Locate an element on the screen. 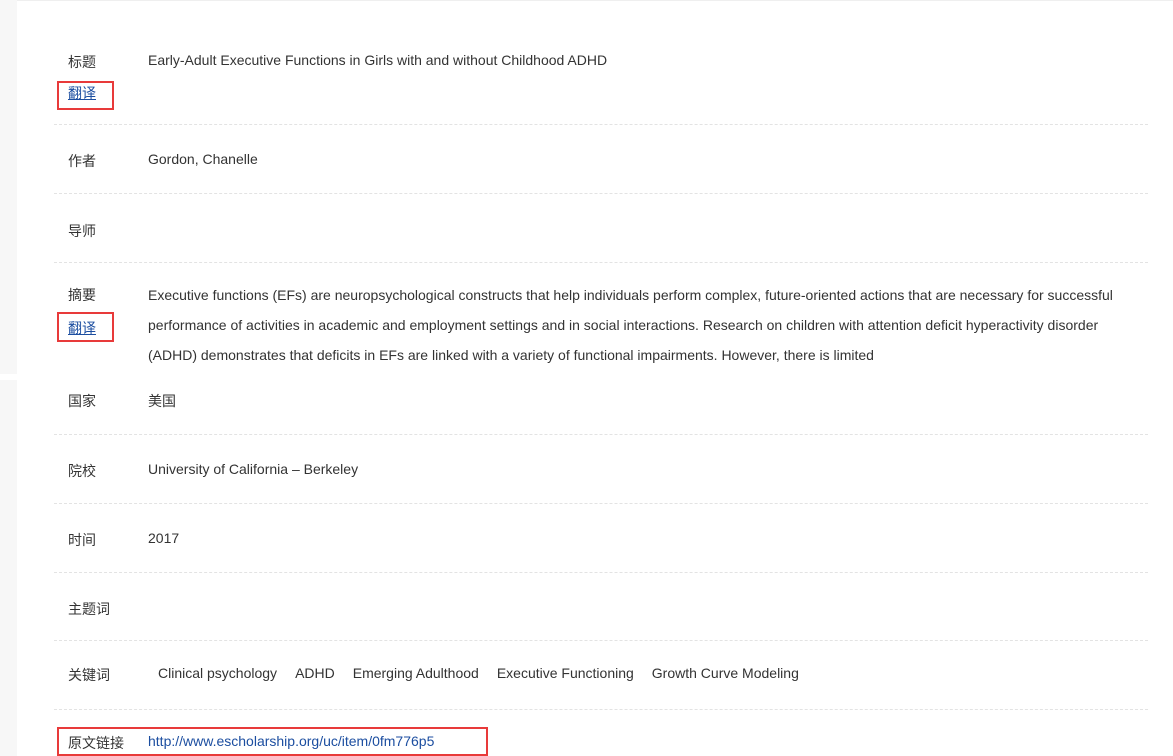 The height and width of the screenshot is (756, 1173). row-school: 院校 University of California – Berkeley is located at coordinates (601, 469).